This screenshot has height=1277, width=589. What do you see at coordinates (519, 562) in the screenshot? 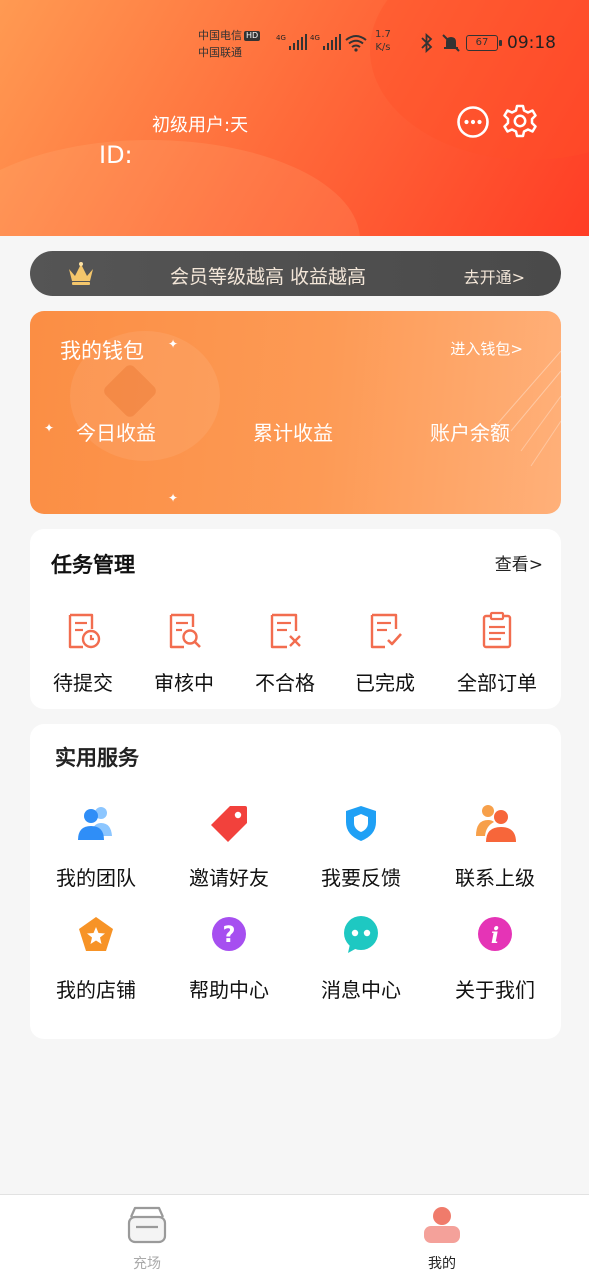
I see `view-tasks-link: 查看>` at bounding box center [519, 562].